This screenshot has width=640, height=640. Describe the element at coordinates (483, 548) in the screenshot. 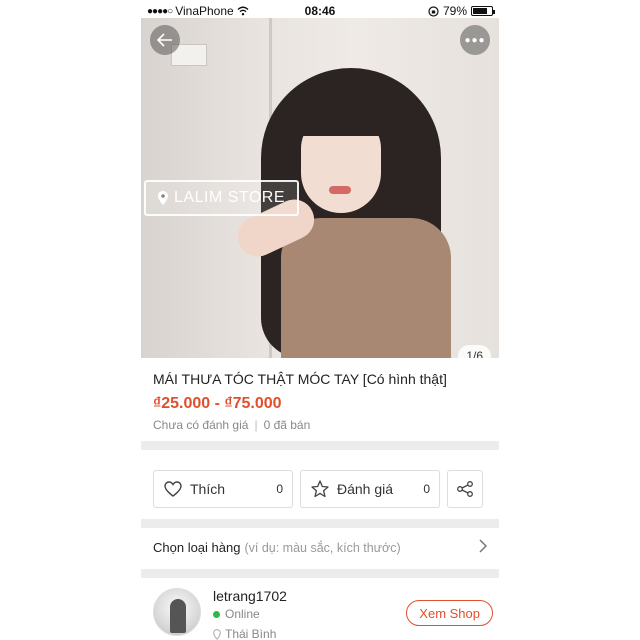

I see `chevron-right-icon` at that location.